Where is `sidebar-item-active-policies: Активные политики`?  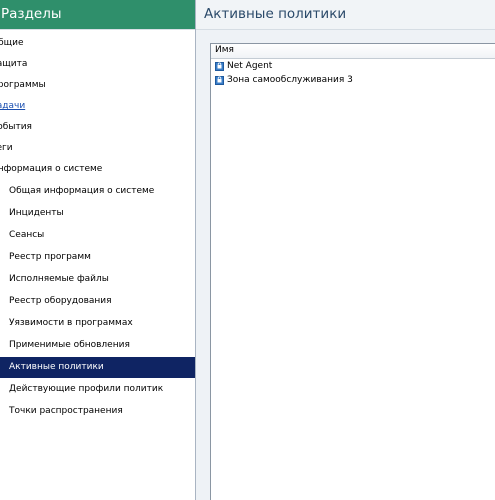
sidebar-item-active-policies: Активные политики is located at coordinates (97, 367).